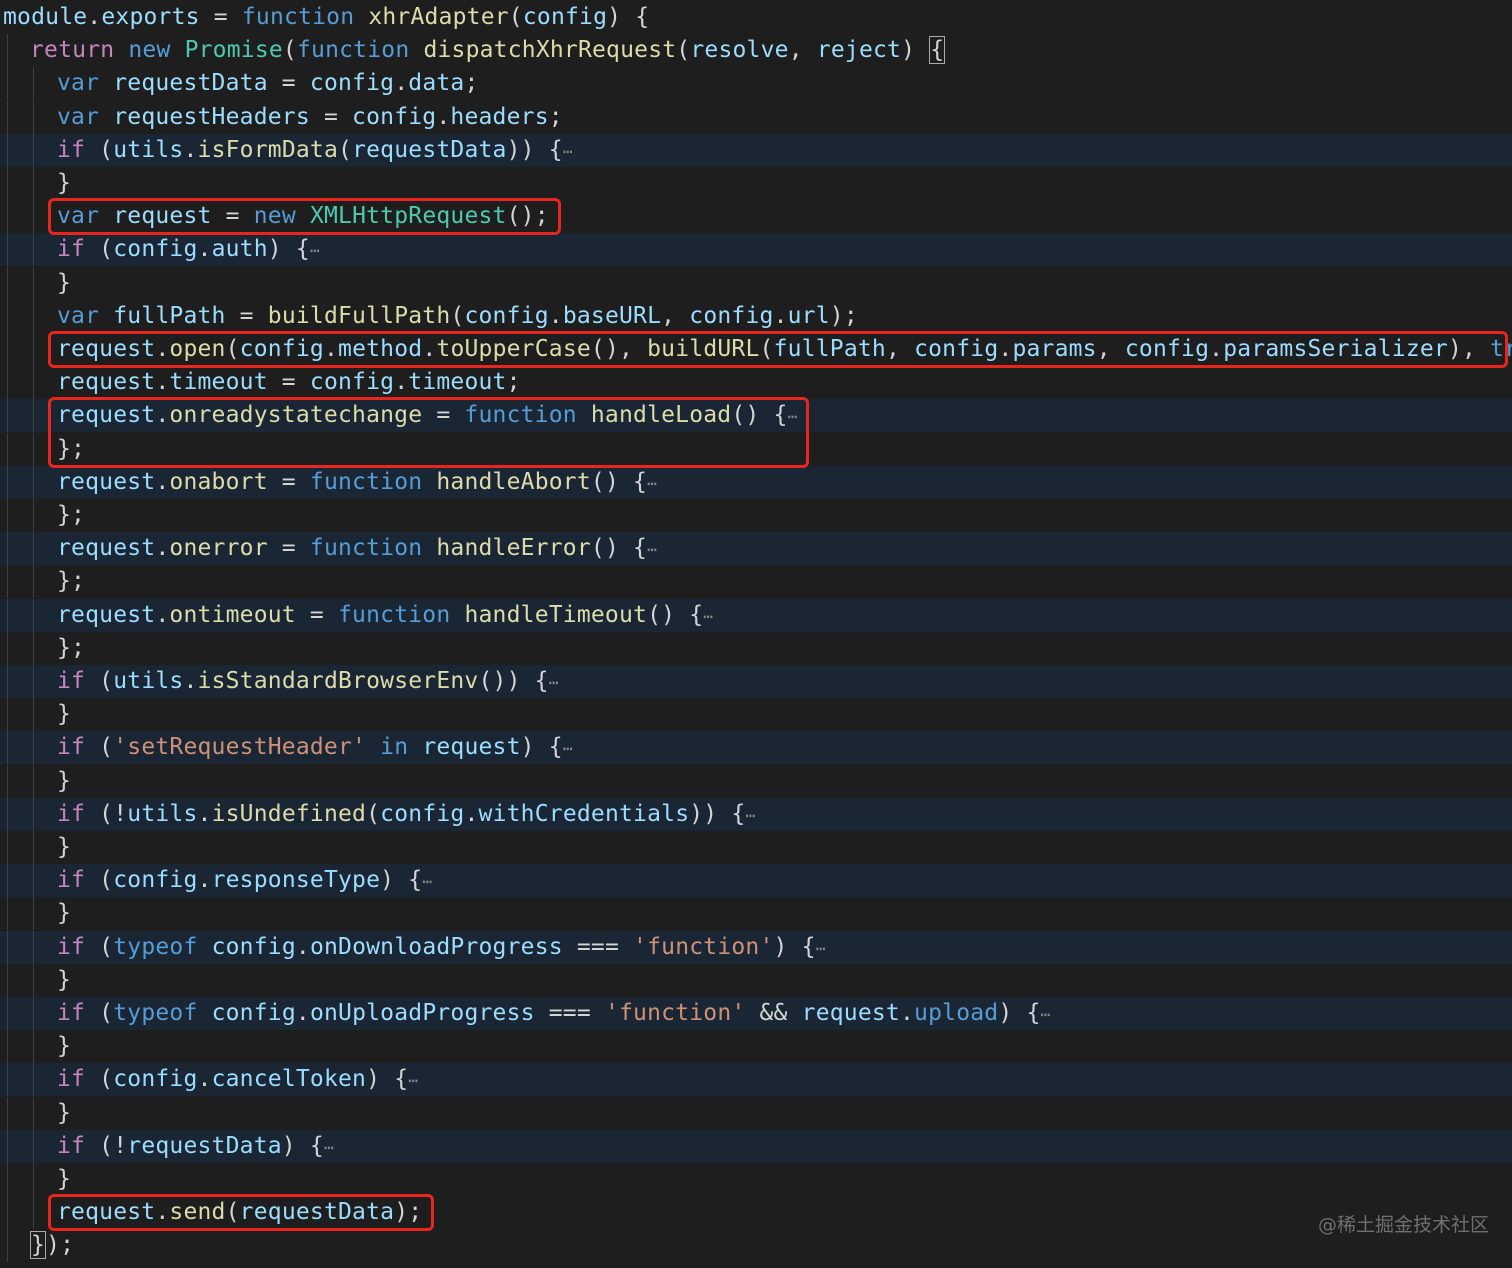  What do you see at coordinates (1501, 349) in the screenshot?
I see `code-token: true` at bounding box center [1501, 349].